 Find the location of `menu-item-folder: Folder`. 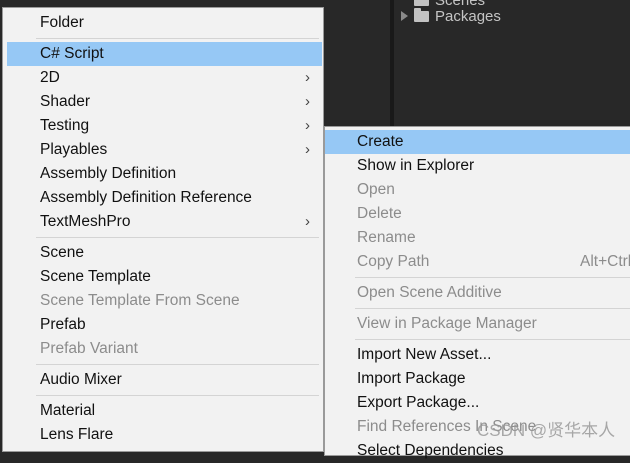

menu-item-folder: Folder is located at coordinates (164, 23).